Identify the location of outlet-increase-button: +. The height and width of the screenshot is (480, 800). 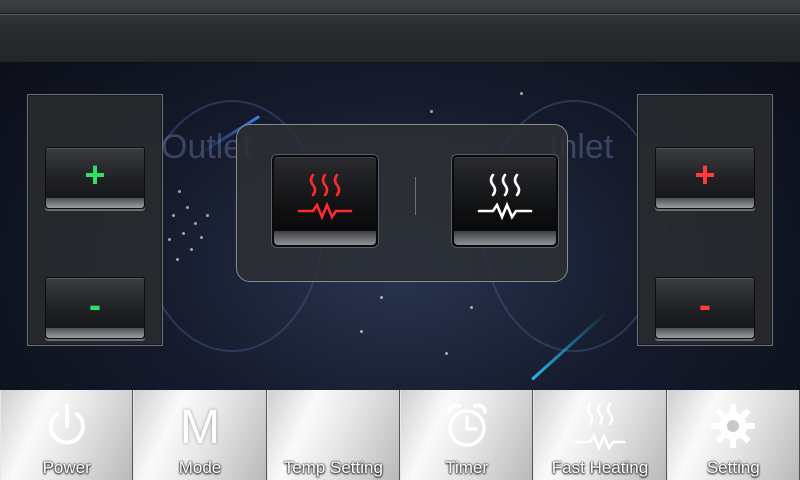
(95, 178).